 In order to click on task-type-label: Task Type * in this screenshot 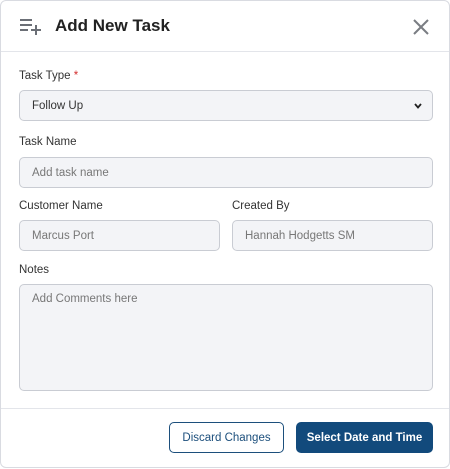, I will do `click(48, 76)`.